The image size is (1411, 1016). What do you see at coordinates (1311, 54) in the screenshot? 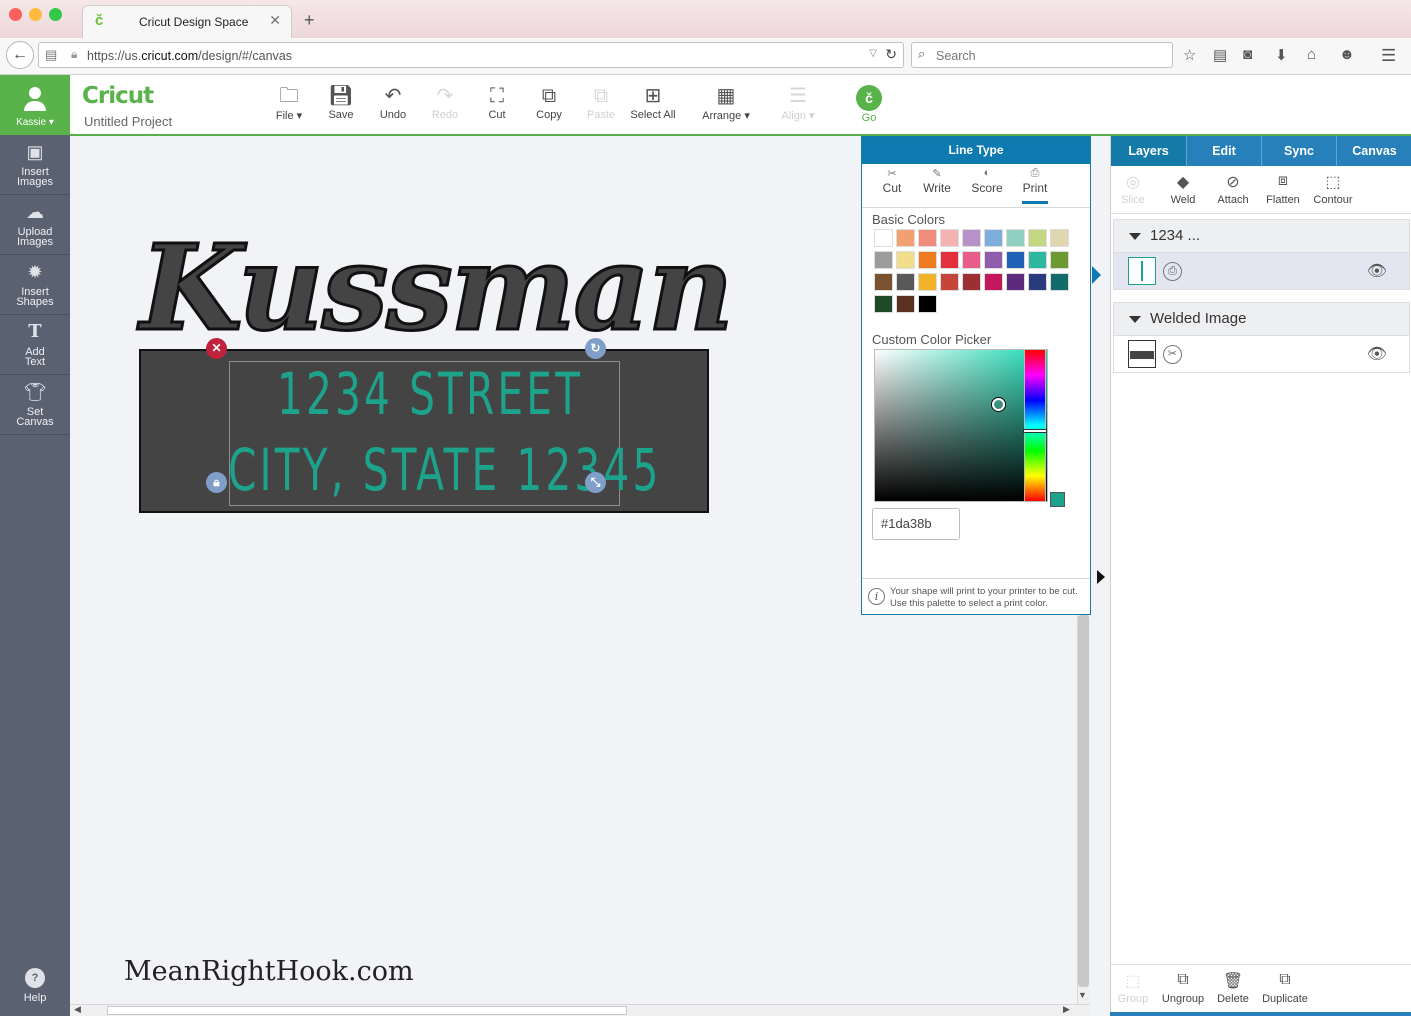
I see `home-icon: ⌂` at bounding box center [1311, 54].